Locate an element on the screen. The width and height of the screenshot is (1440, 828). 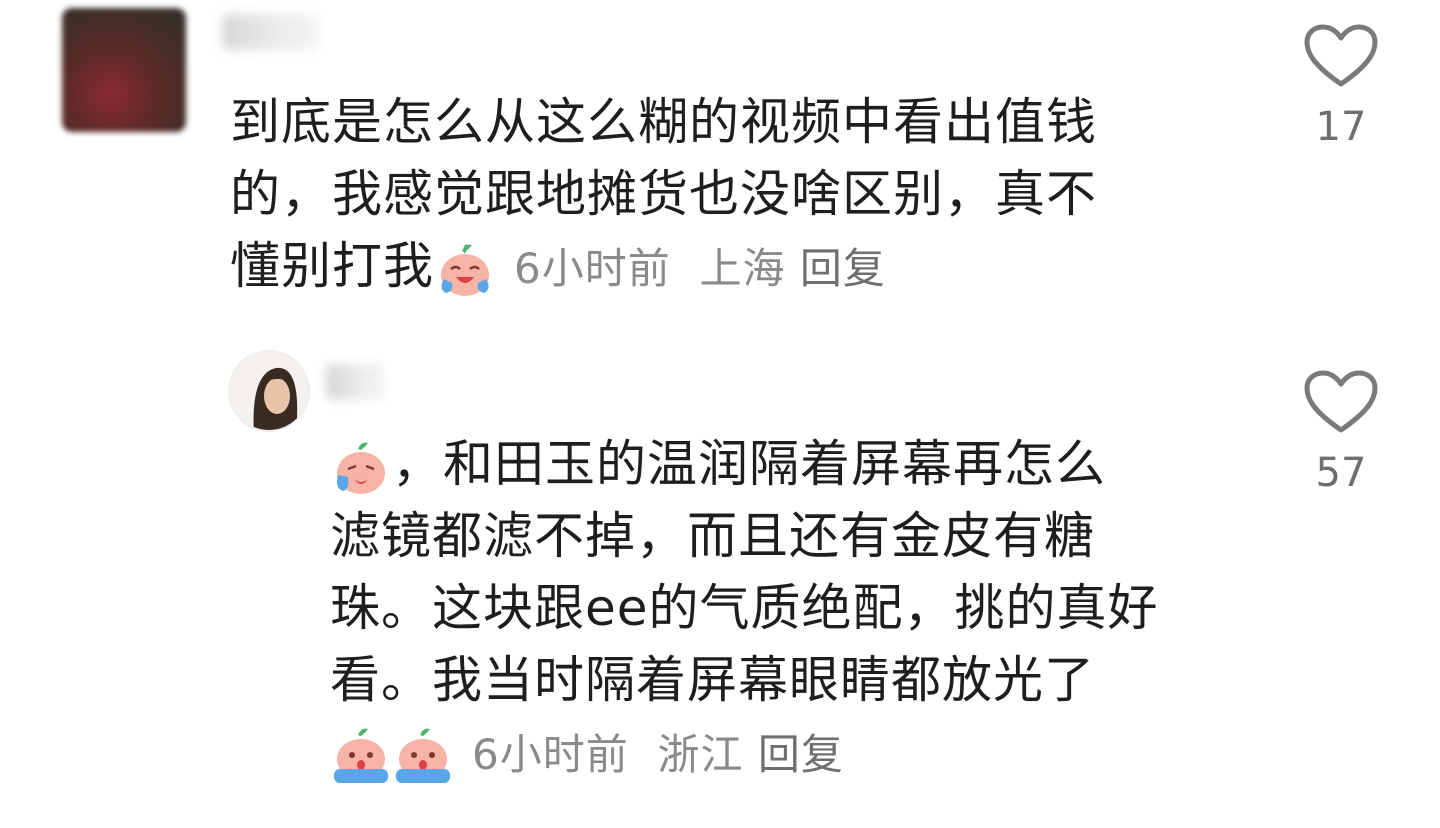
like-button: 57 is located at coordinates (1341, 433).